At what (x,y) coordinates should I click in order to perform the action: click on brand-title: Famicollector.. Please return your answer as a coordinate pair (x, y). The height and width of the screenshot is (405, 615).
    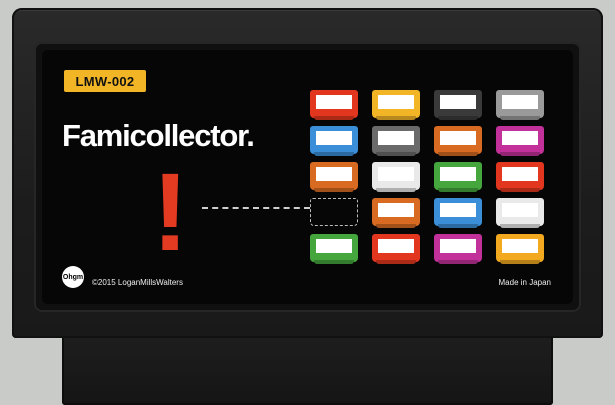
    Looking at the image, I should click on (158, 135).